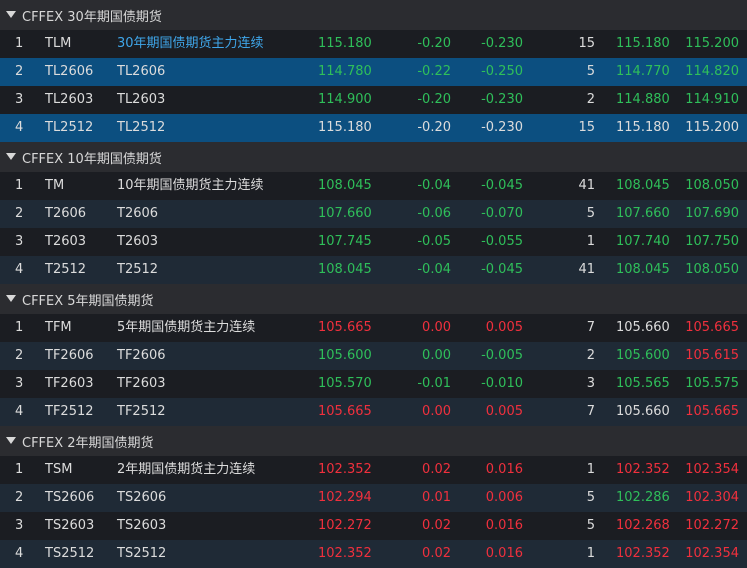 The image size is (747, 568). What do you see at coordinates (345, 213) in the screenshot?
I see `last-price: 107.660` at bounding box center [345, 213].